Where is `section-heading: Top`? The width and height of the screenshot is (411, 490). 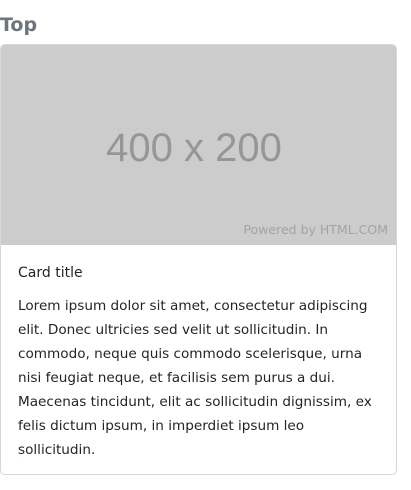
section-heading: Top is located at coordinates (19, 25).